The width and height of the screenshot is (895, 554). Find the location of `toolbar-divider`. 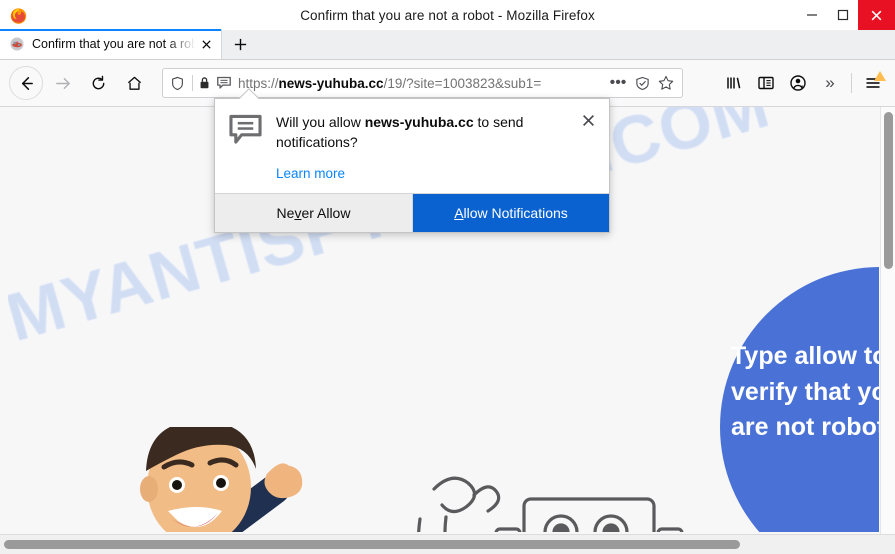

toolbar-divider is located at coordinates (851, 83).